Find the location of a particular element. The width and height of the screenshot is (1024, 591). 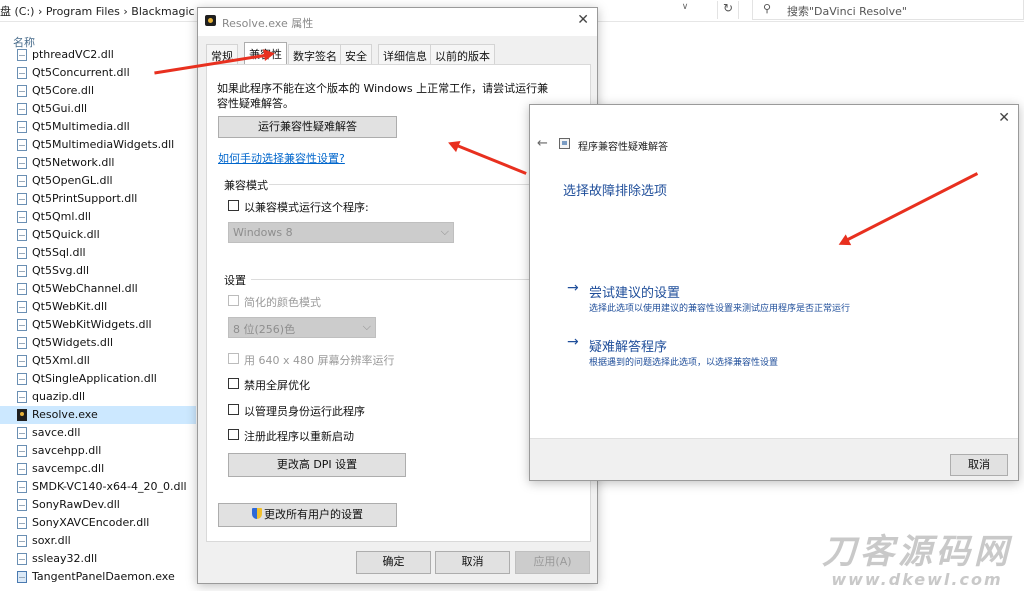

color-depth-select: 8 位(256)色 ⌵ is located at coordinates (302, 327).